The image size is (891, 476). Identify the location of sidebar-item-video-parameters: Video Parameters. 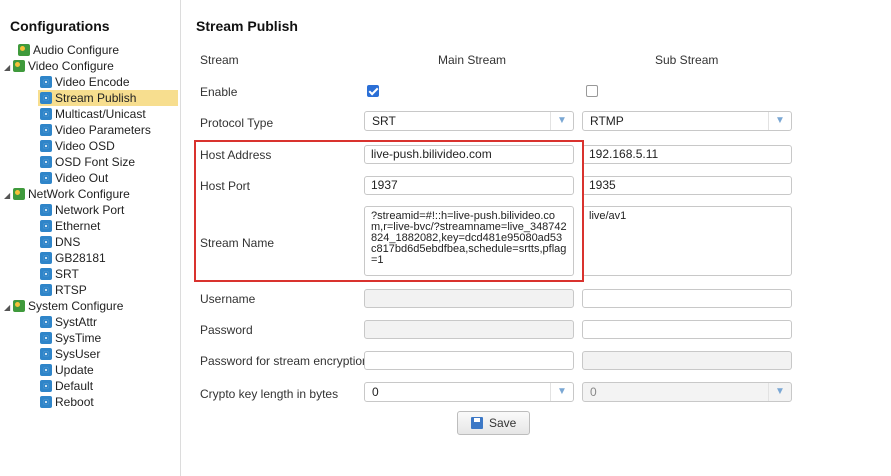
(95, 130).